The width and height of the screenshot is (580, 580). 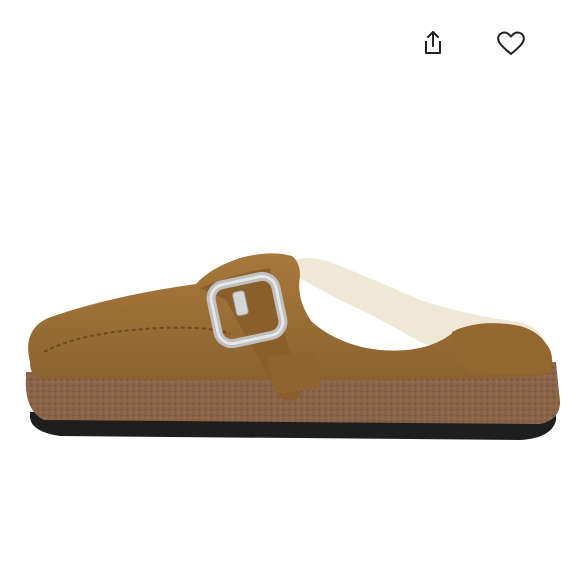 I want to click on share-icon, so click(x=433, y=45).